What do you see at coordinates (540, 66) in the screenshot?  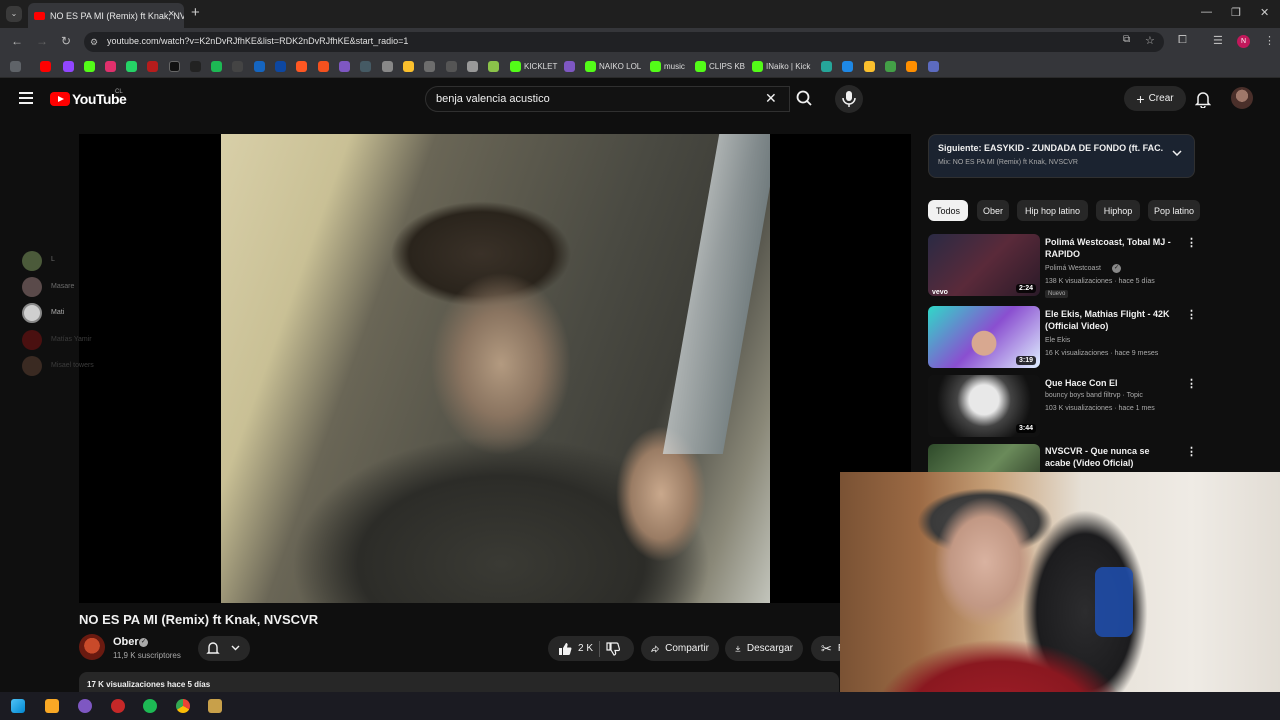 I see `bookmark-kicklet: KICKLET` at bounding box center [540, 66].